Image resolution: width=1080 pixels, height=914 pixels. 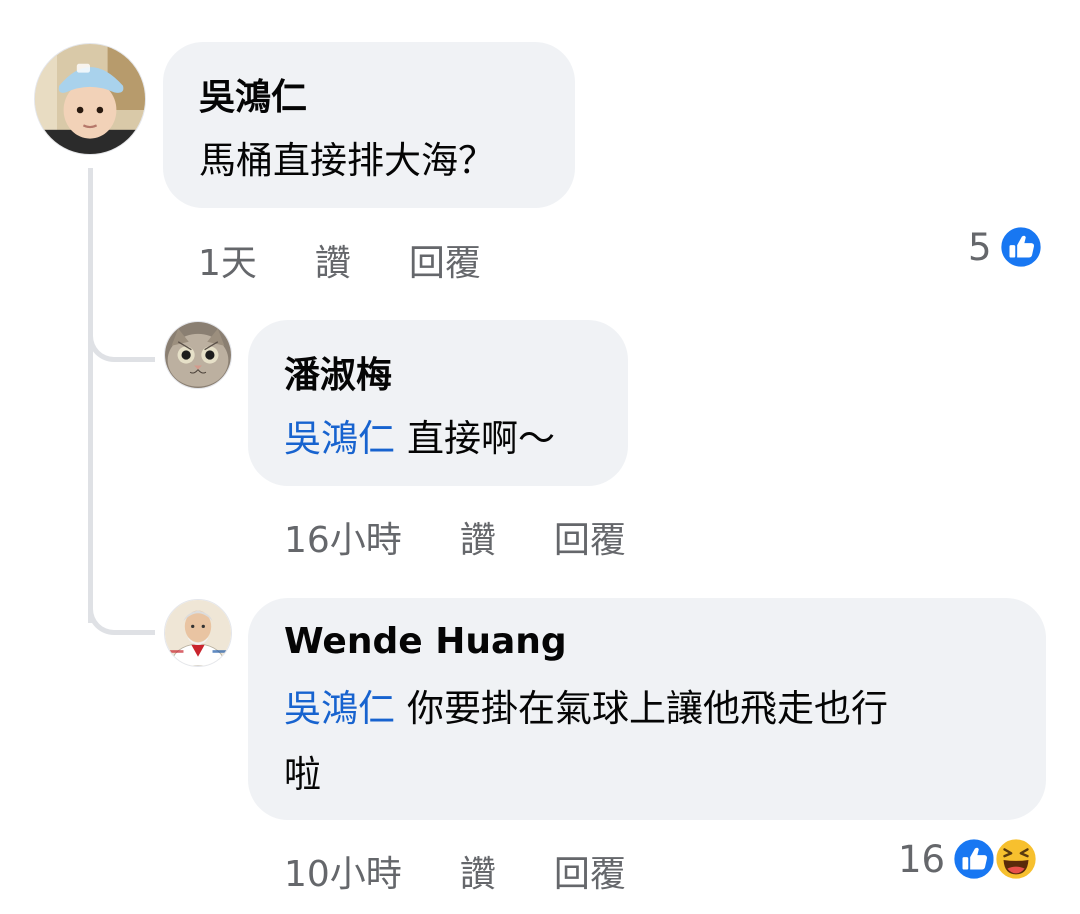 What do you see at coordinates (647, 742) in the screenshot?
I see `comment-text: 吳鴻仁 你要掛在氣球上讓他飛走也行啦` at bounding box center [647, 742].